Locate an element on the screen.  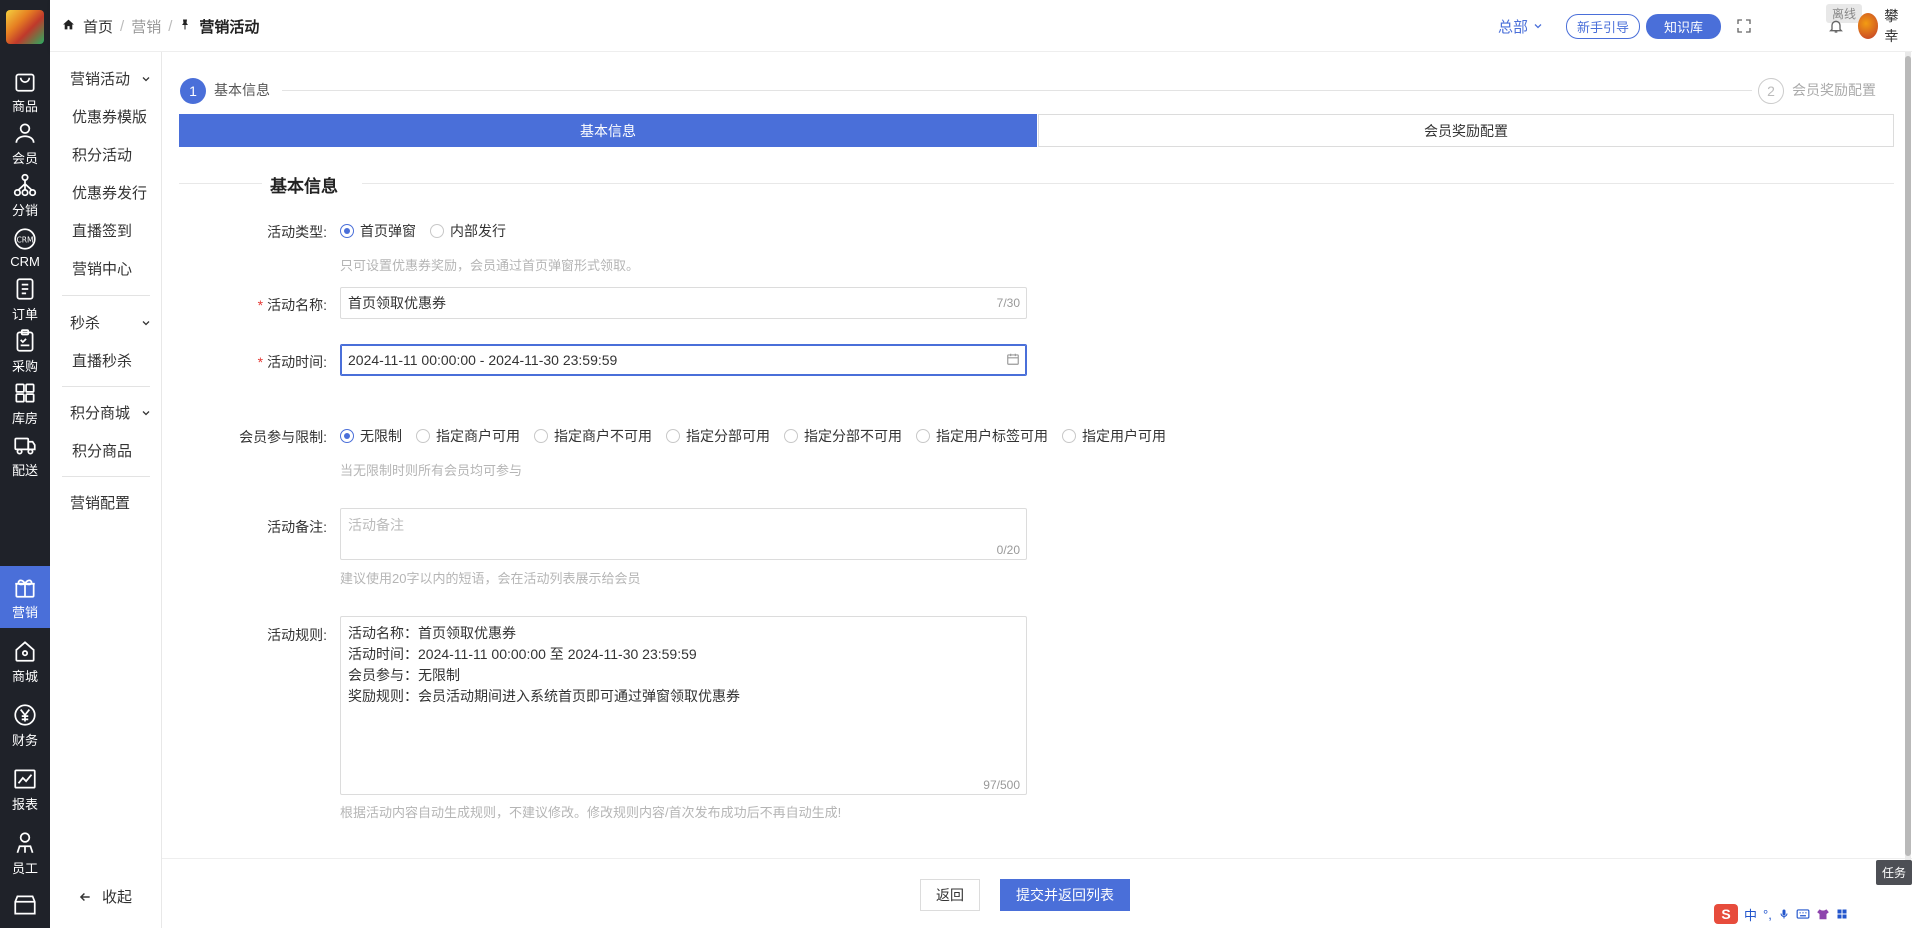
submenu-group-label: 营销活动 is located at coordinates (100, 79).